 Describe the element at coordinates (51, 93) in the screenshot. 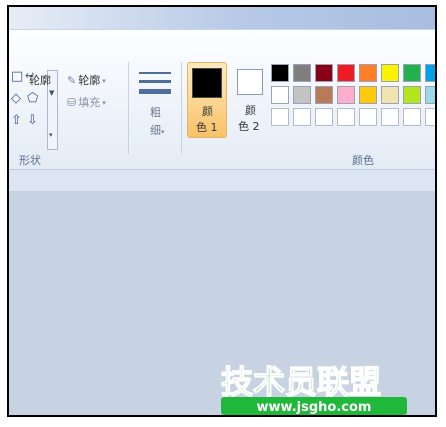

I see `scroll-down-icon: ▼` at that location.